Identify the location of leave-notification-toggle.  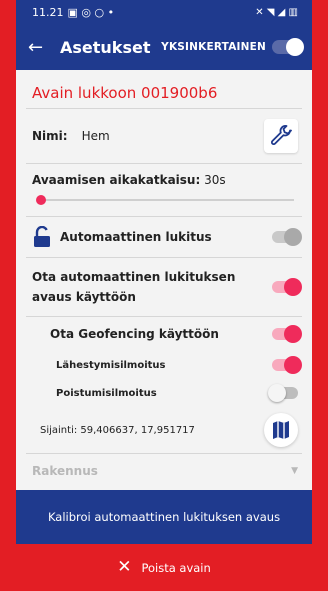
(283, 393).